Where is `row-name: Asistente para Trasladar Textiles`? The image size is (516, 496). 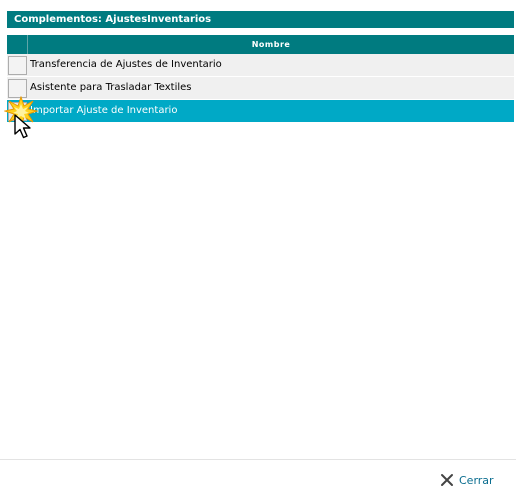
row-name: Asistente para Trasladar Textiles is located at coordinates (111, 87).